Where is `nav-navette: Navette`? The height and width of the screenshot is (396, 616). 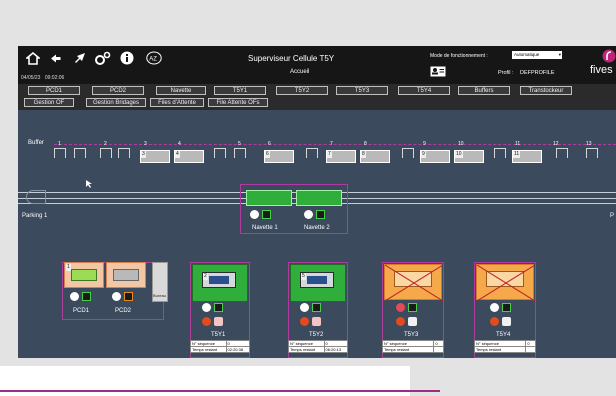
nav-navette: Navette is located at coordinates (181, 90).